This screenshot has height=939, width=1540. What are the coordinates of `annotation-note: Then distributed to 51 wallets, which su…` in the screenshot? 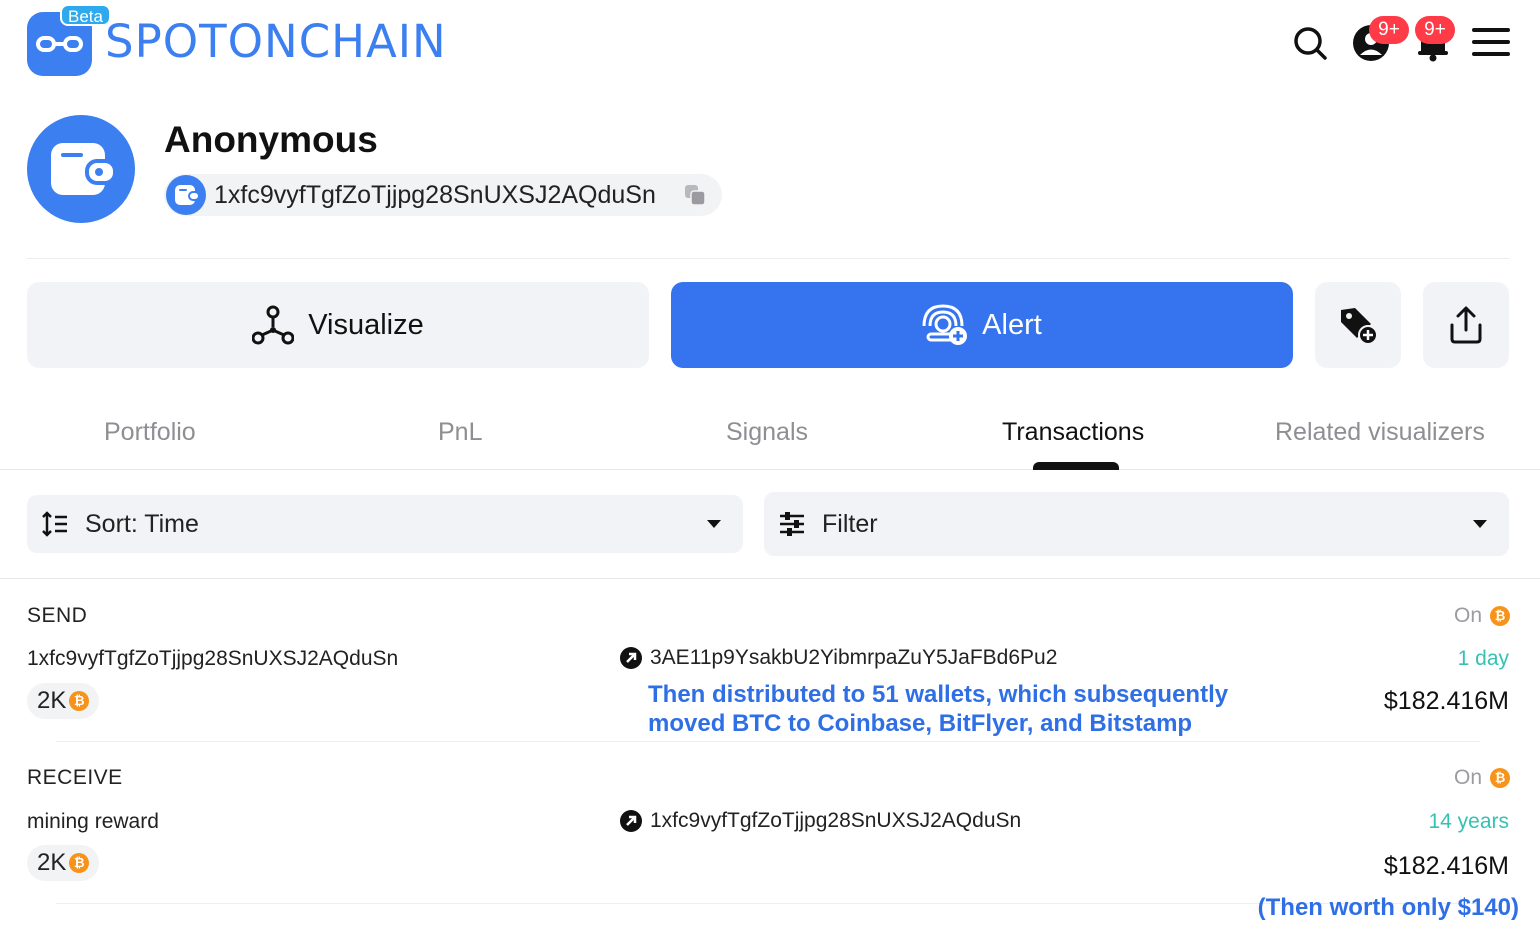 It's located at (938, 709).